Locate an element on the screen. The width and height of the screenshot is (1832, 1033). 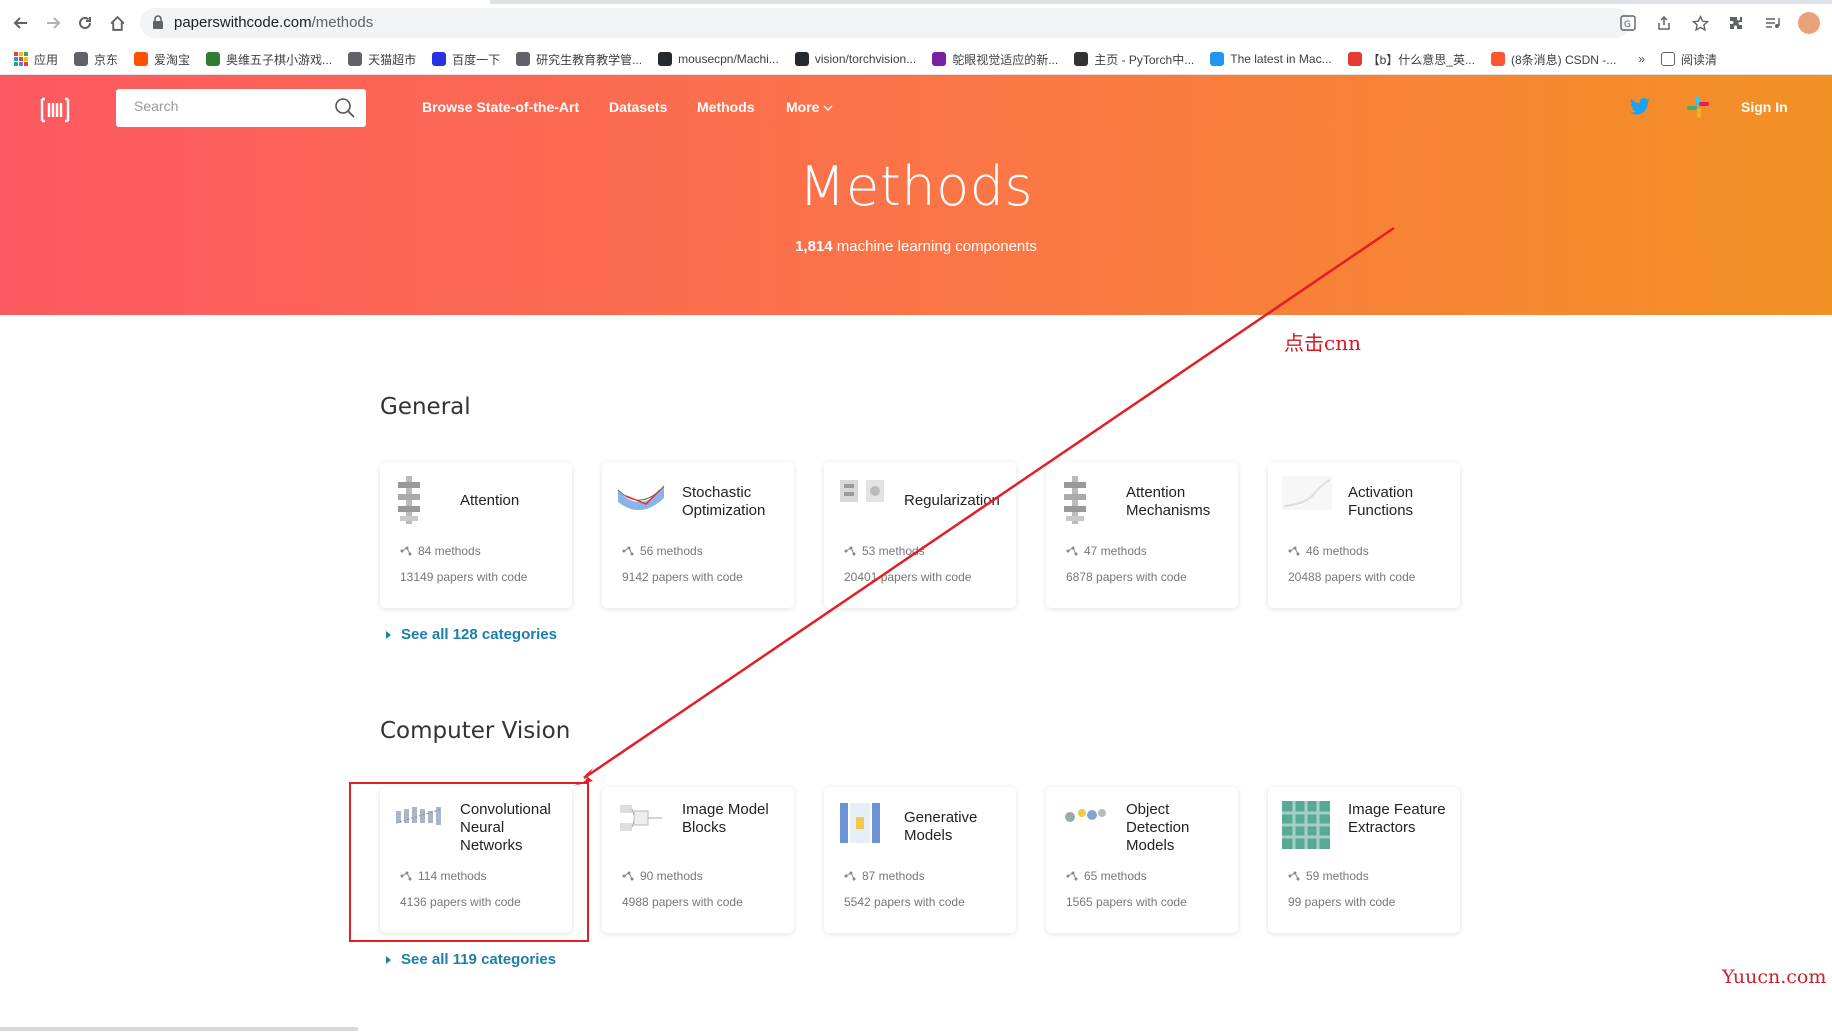
bookmark-item: 京东 is located at coordinates (96, 59).